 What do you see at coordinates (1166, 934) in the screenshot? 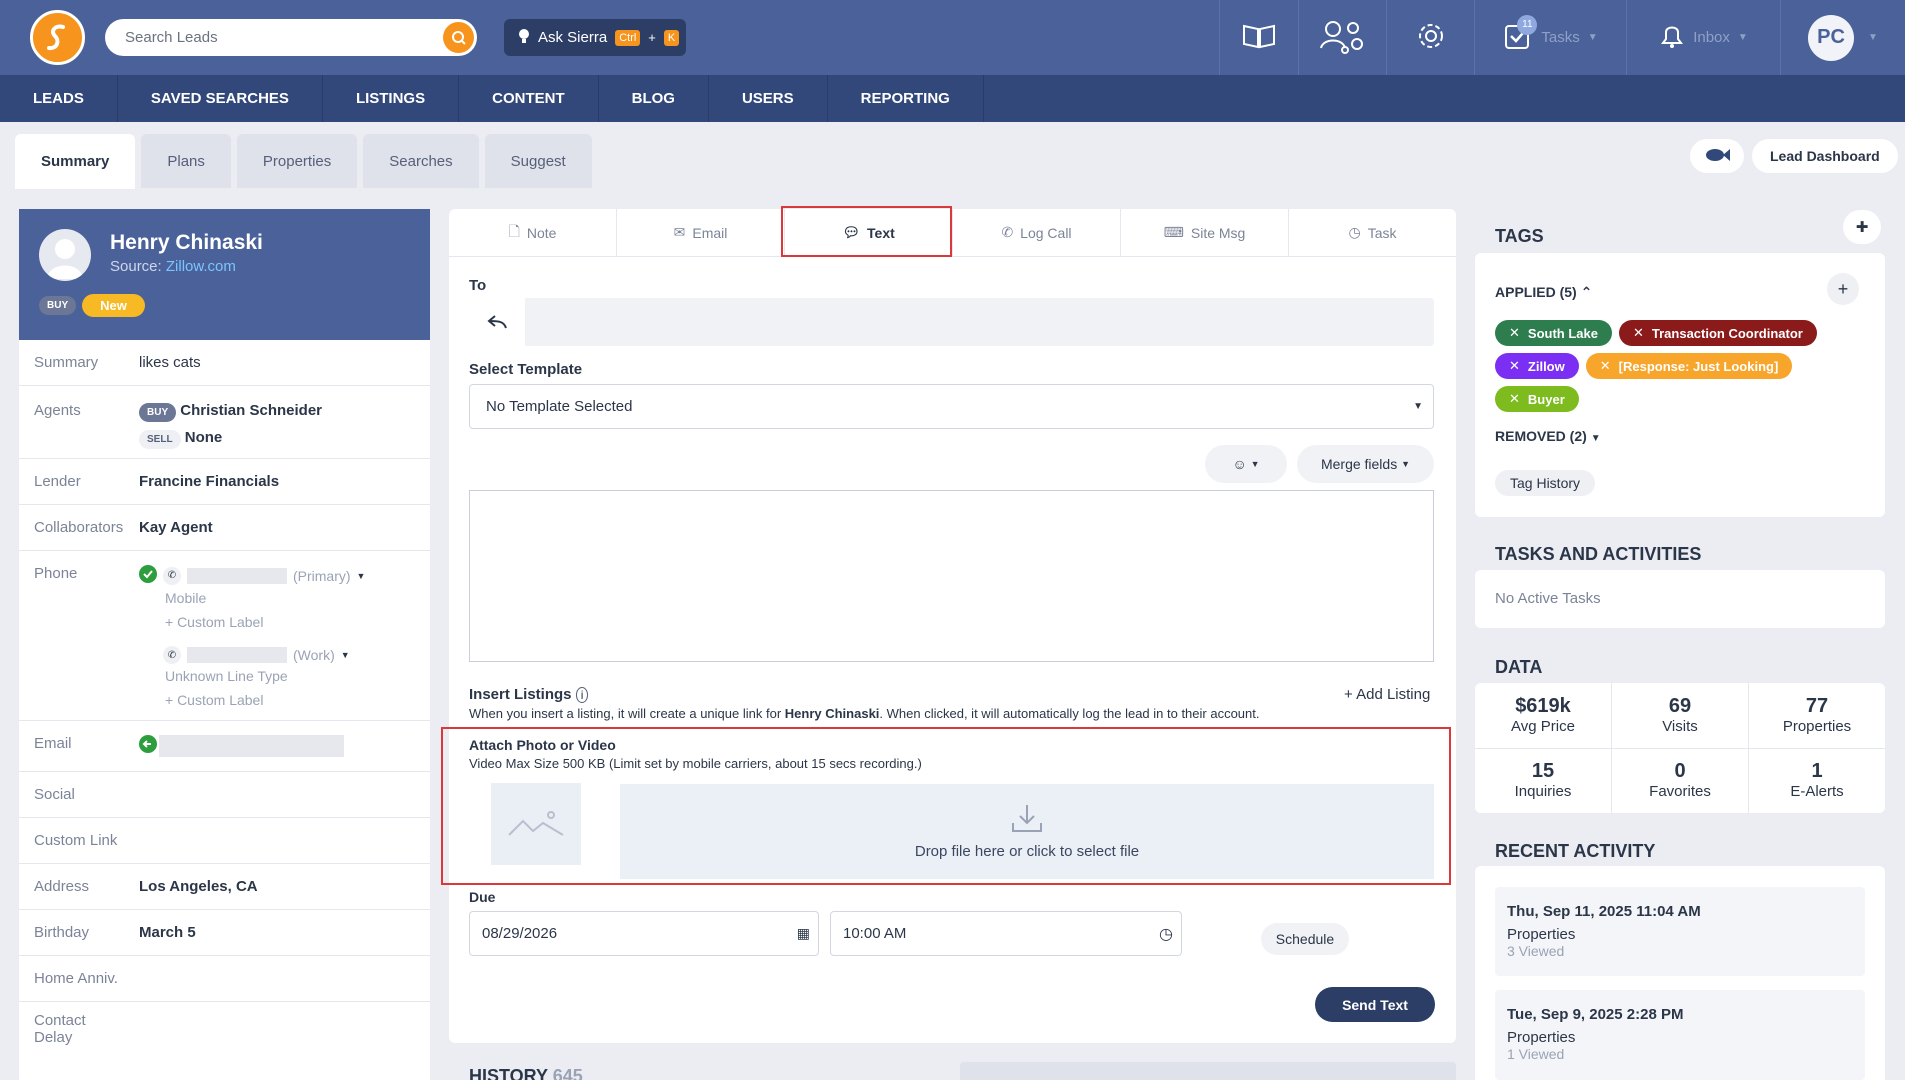
I see `clock-icon: ◷` at bounding box center [1166, 934].